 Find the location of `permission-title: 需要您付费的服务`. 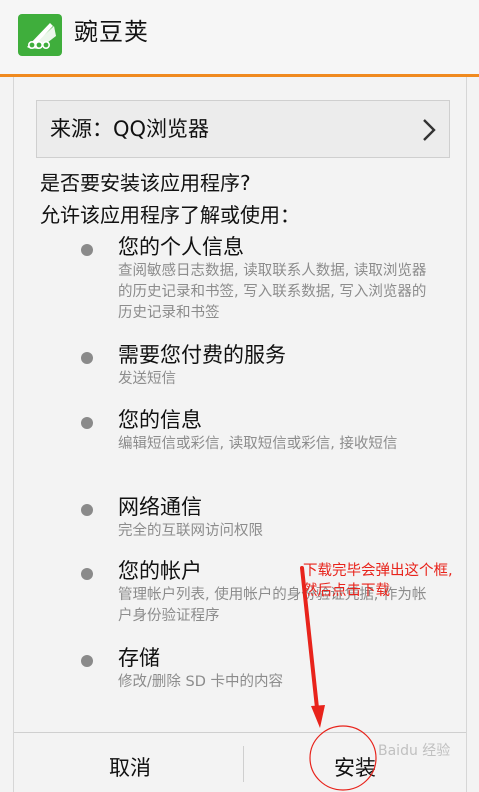

permission-title: 需要您付费的服务 is located at coordinates (202, 355).